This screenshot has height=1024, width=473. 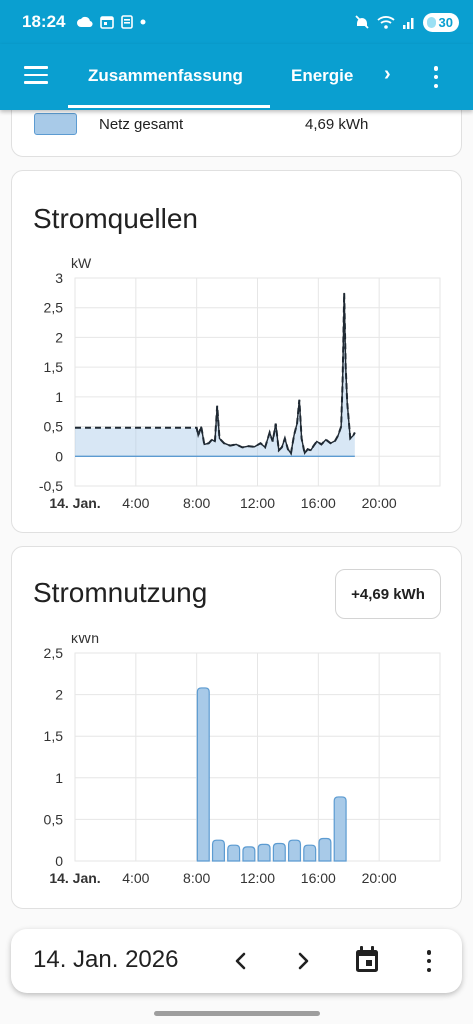 What do you see at coordinates (169, 106) in the screenshot?
I see `active-tab-indicator` at bounding box center [169, 106].